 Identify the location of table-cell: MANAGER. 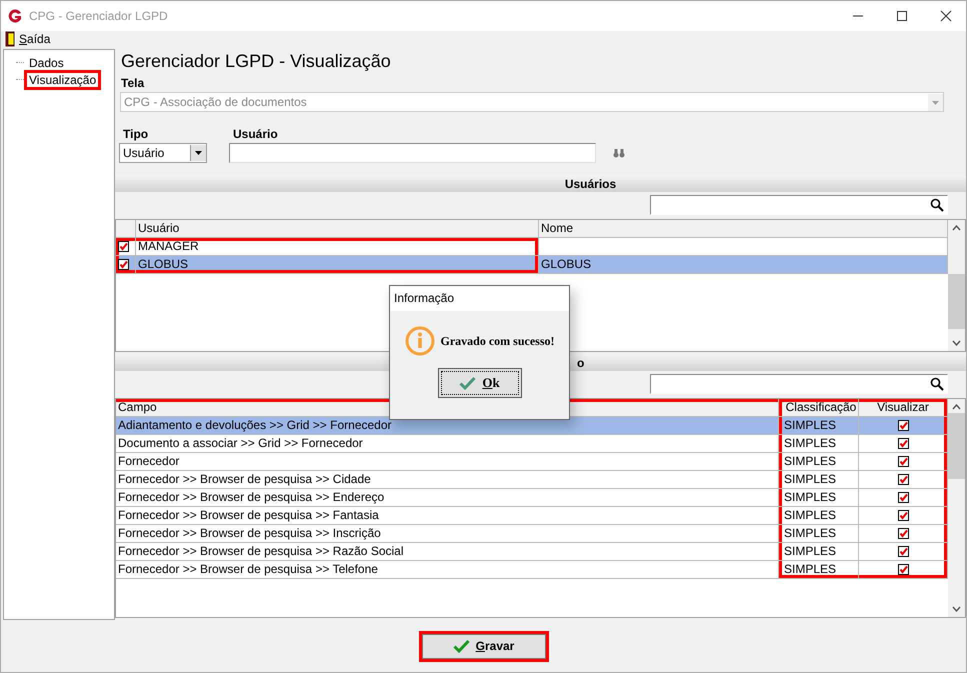
(337, 246).